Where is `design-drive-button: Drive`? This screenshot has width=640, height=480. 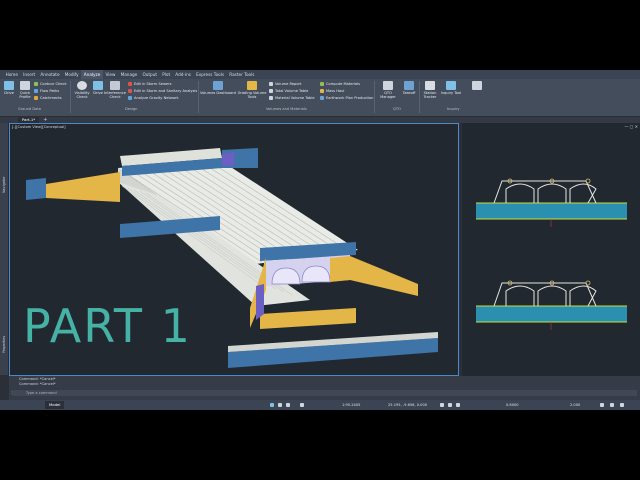 design-drive-button: Drive is located at coordinates (98, 88).